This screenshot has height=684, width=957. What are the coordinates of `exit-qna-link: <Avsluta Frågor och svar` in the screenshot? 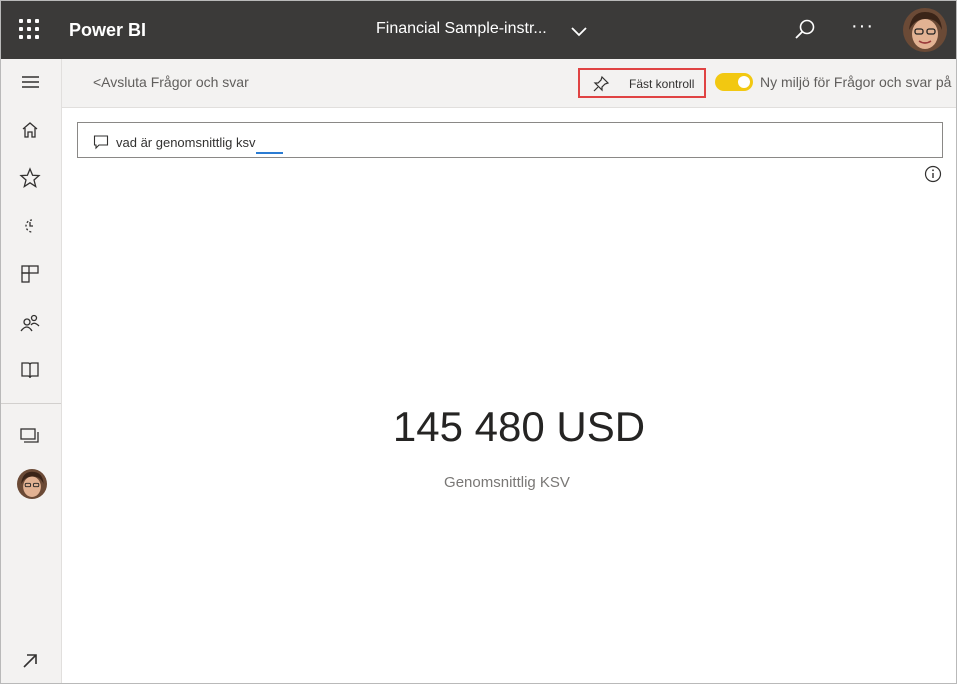 It's located at (171, 82).